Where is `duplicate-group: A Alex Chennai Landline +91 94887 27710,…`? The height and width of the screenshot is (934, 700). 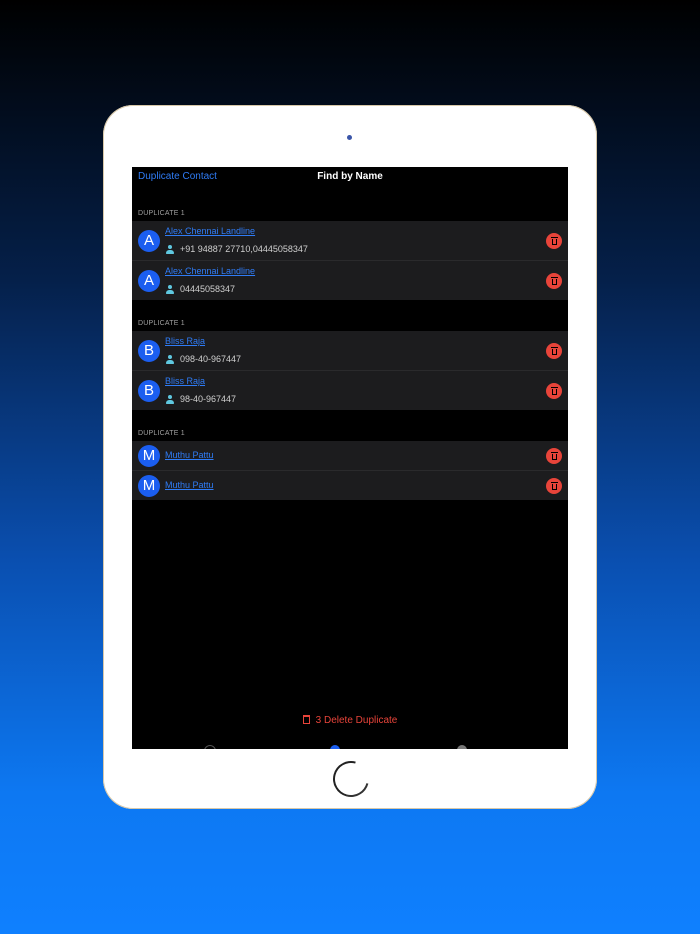
duplicate-group: A Alex Chennai Landline +91 94887 27710,… is located at coordinates (350, 260).